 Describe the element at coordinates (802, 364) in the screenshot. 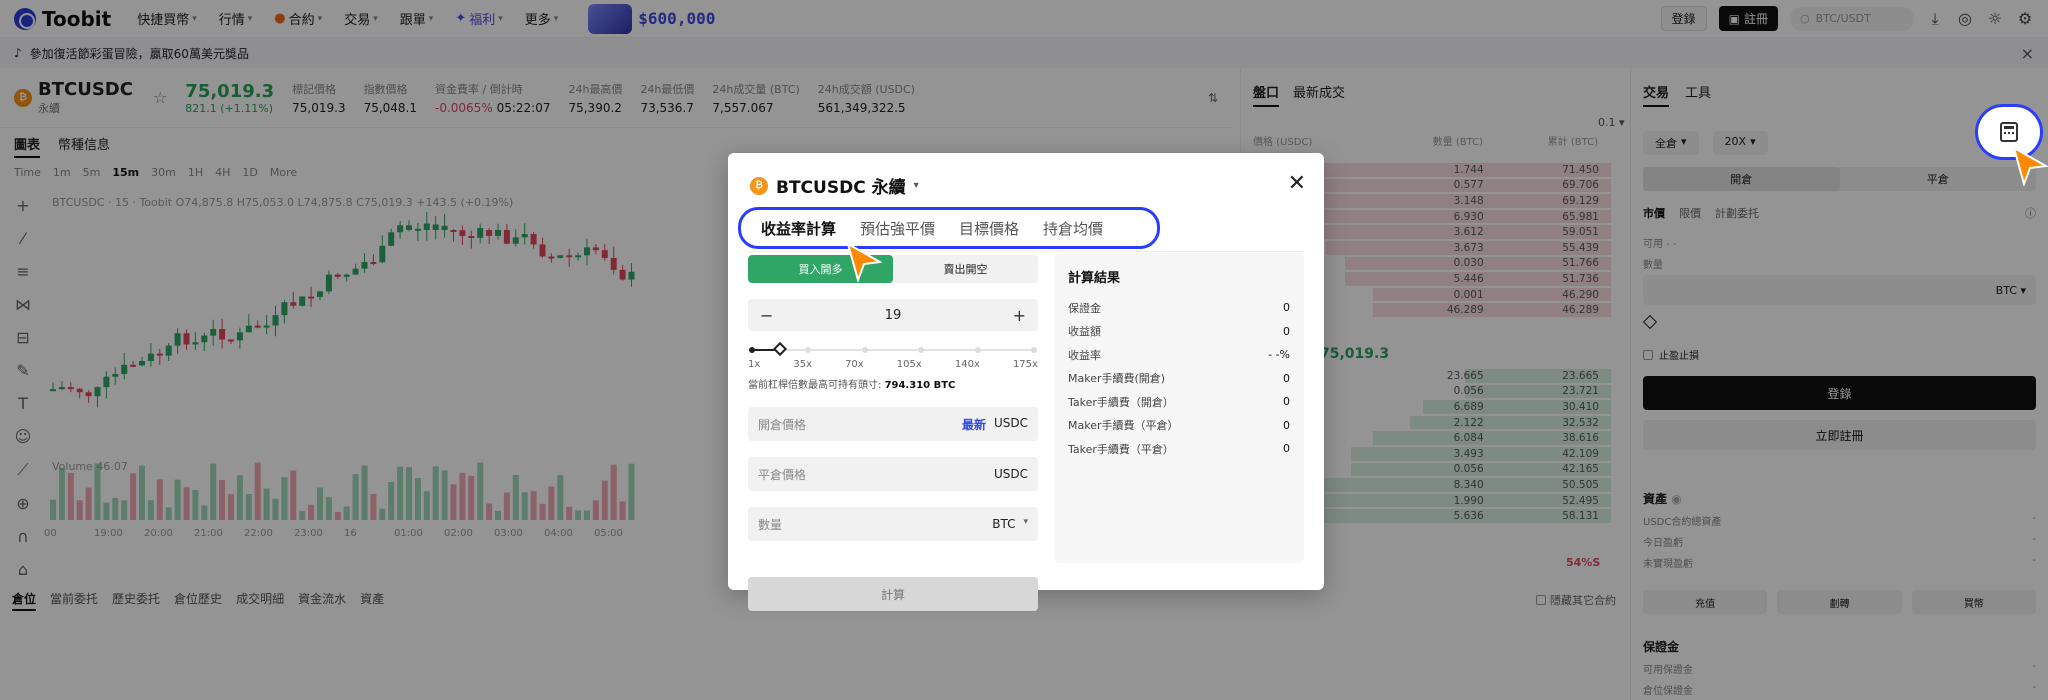

I see `leverage-tick-label: 35x` at that location.